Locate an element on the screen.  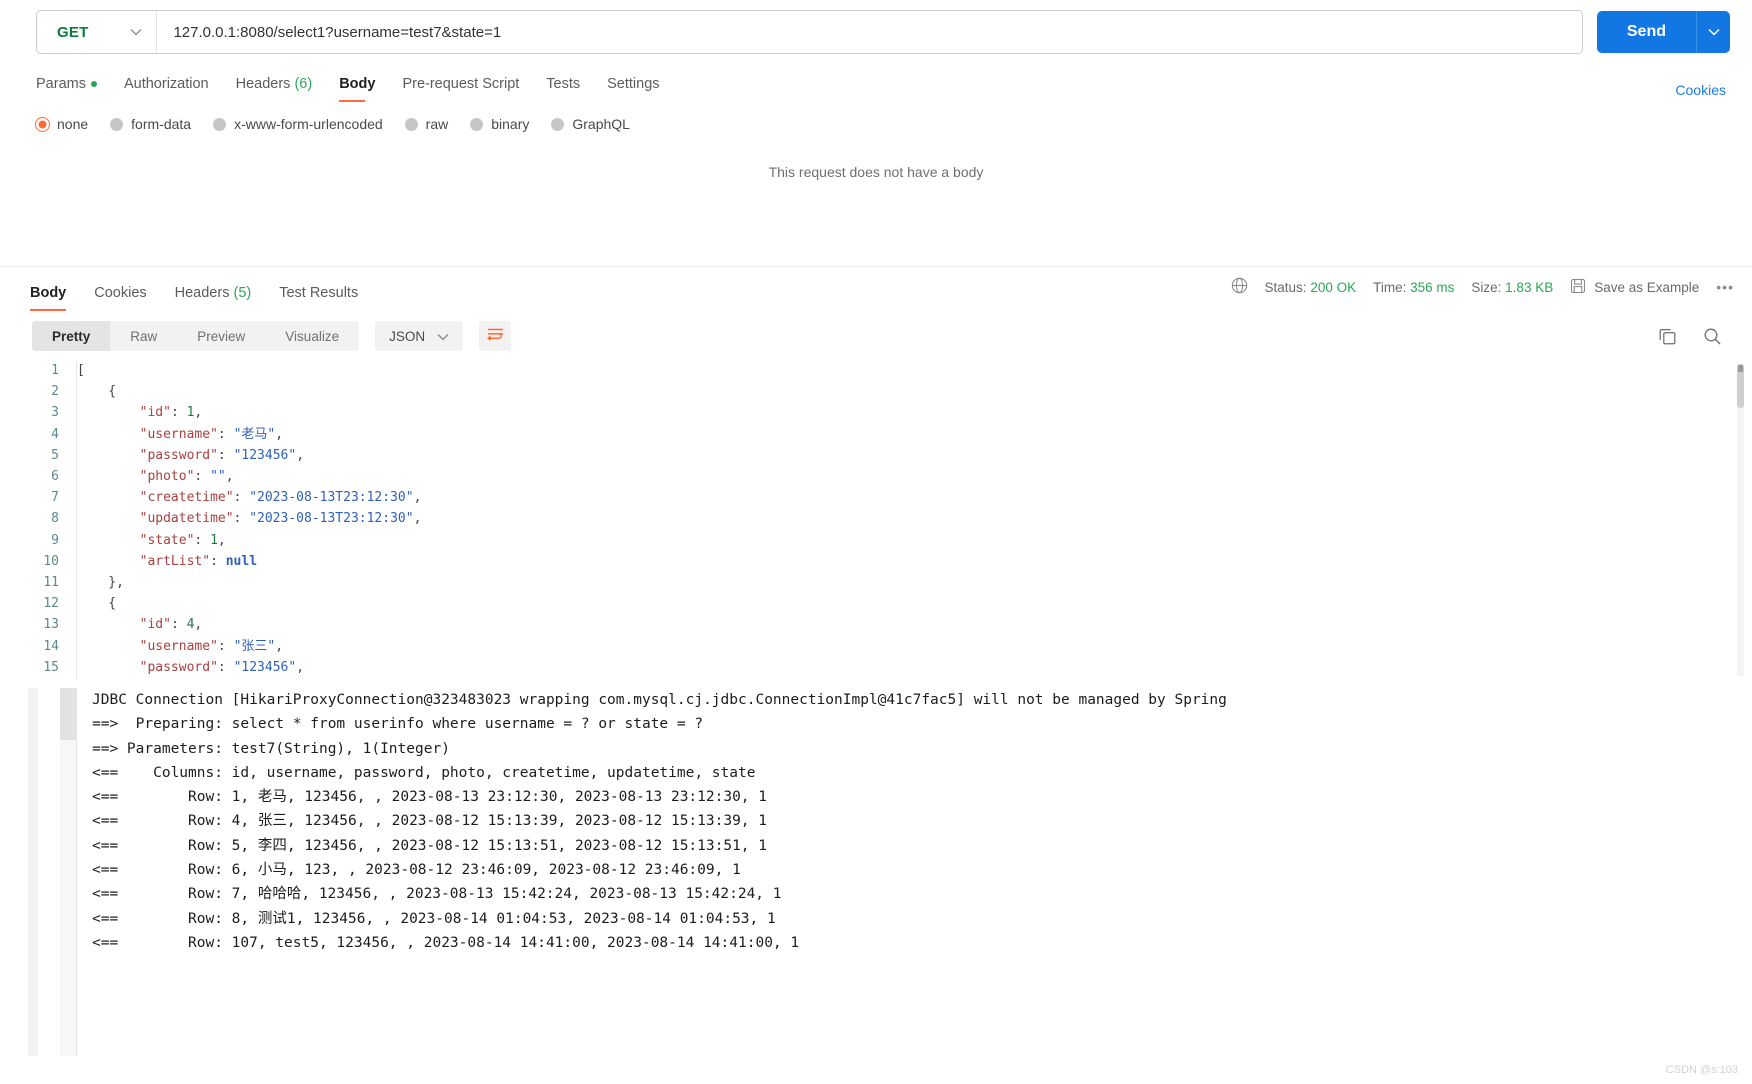
tab-tests-label: Tests is located at coordinates (563, 84).